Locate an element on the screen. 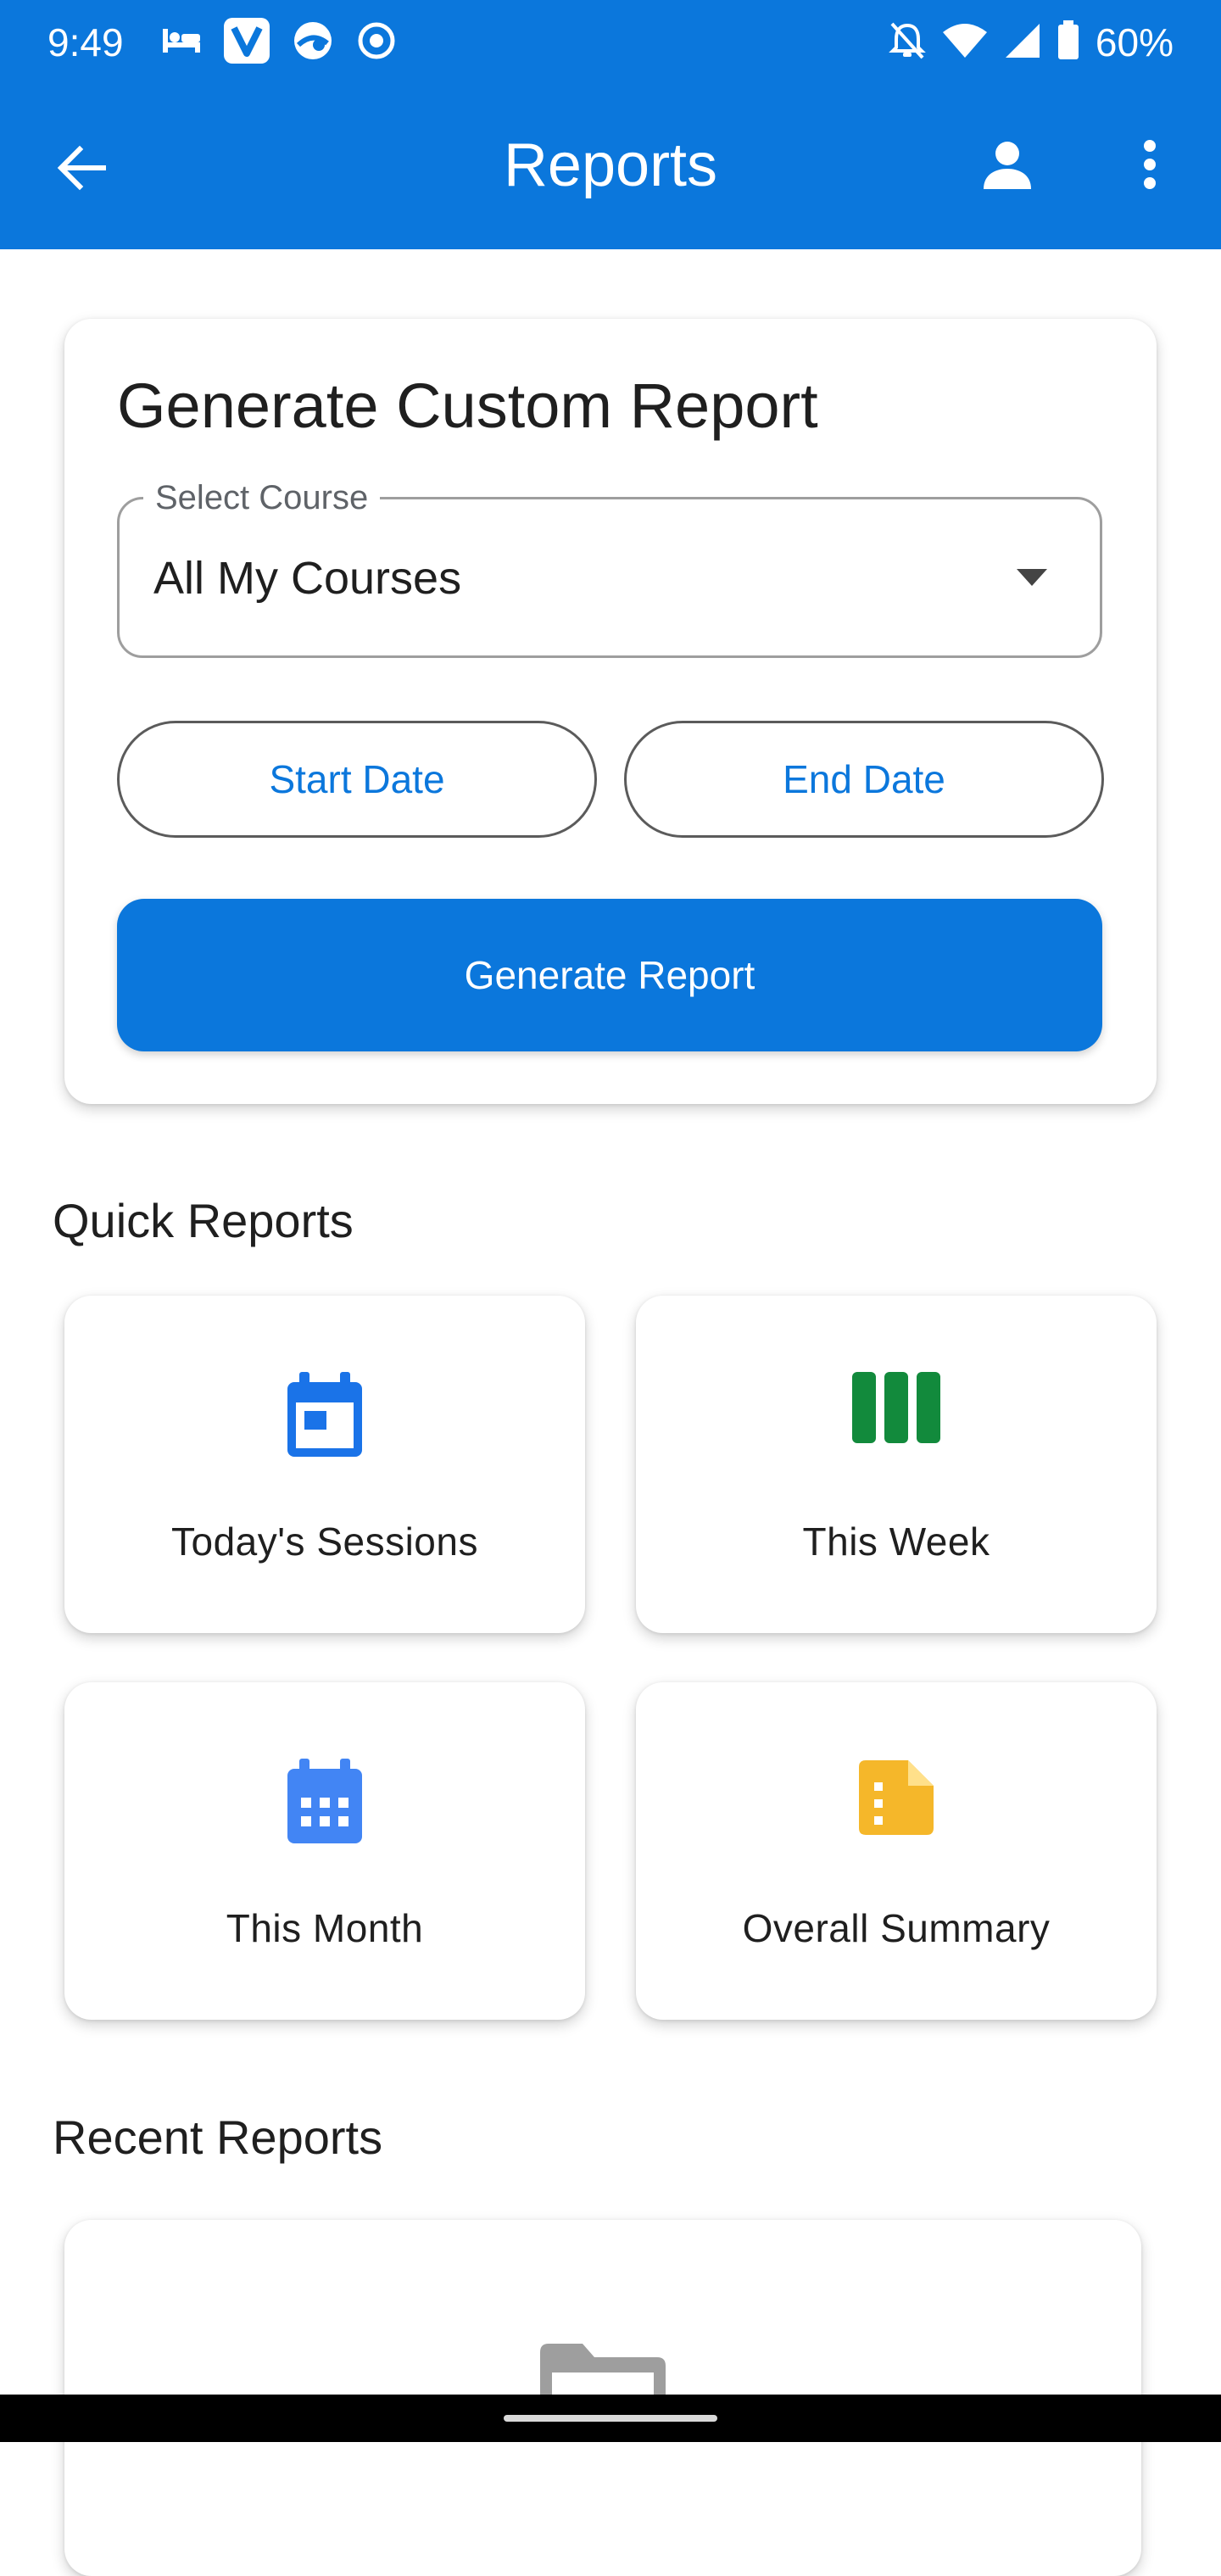 Image resolution: width=1221 pixels, height=2576 pixels. system-nav-bar is located at coordinates (610, 2418).